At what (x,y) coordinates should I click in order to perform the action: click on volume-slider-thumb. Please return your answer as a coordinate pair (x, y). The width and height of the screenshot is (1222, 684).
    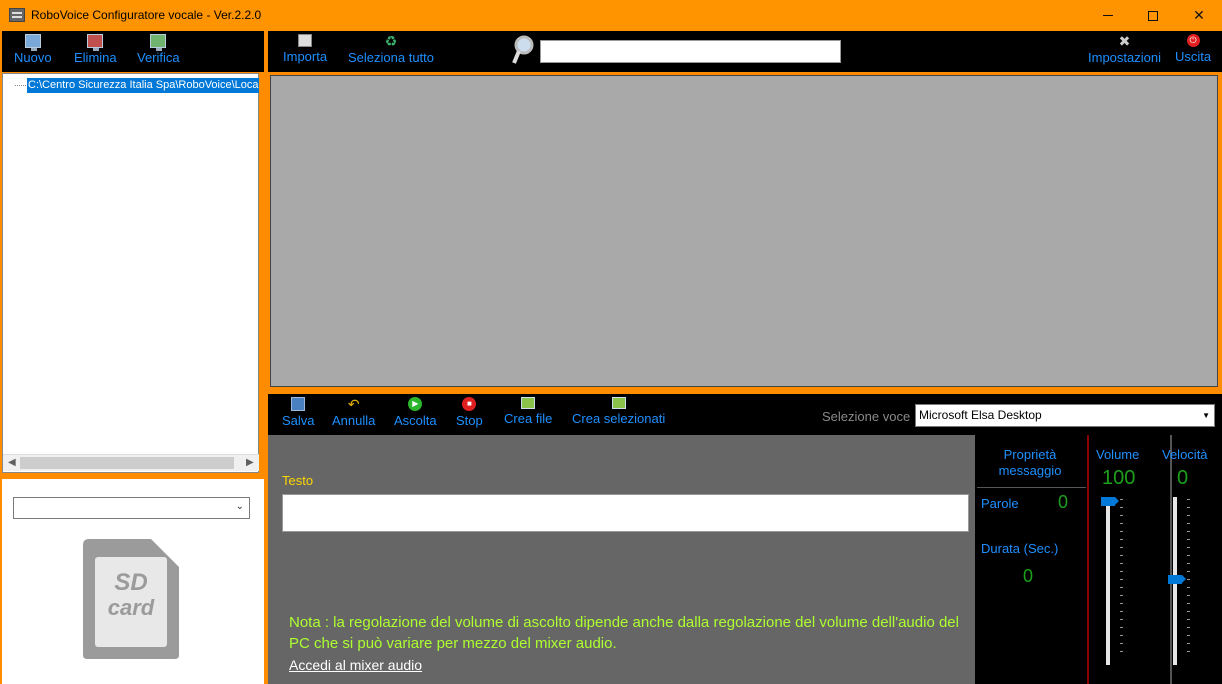
    Looking at the image, I should click on (1110, 501).